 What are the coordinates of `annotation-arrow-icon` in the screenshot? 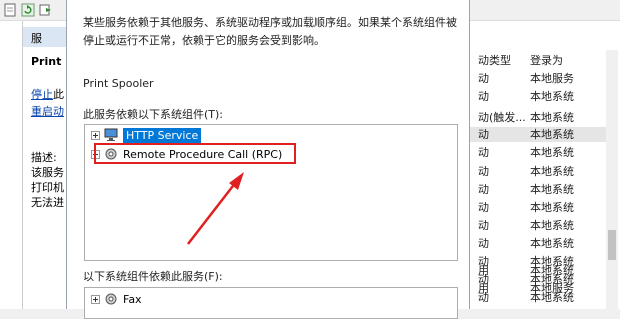 It's located at (215, 208).